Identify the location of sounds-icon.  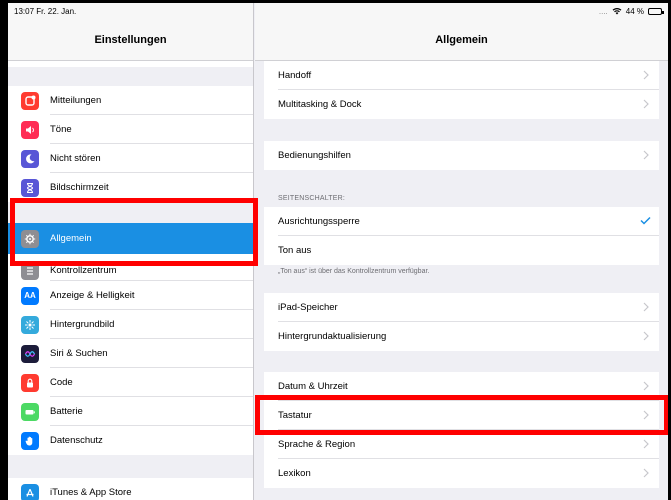
(30, 129).